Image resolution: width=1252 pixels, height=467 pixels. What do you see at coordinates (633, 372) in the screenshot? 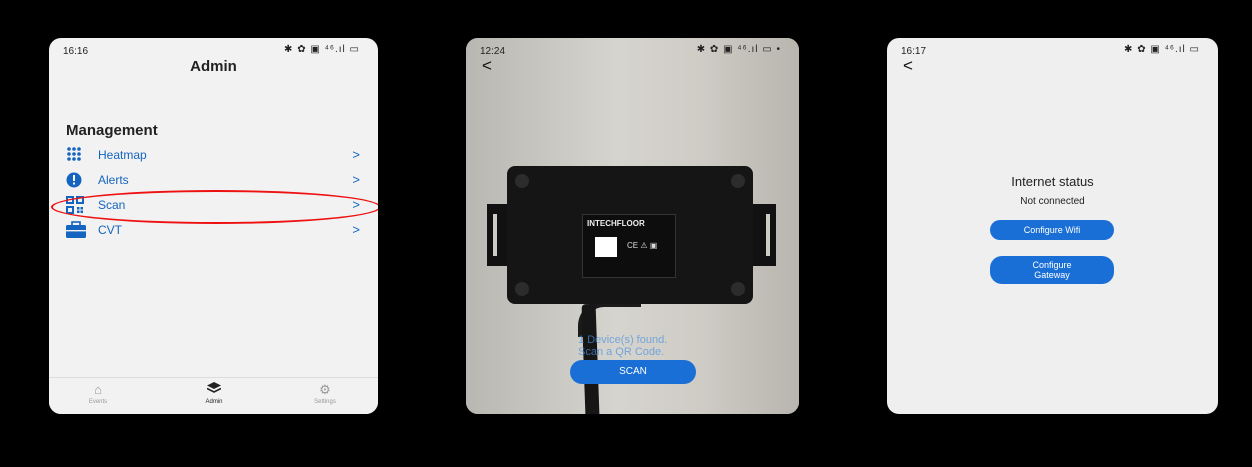
I see `scan-button: SCAN` at bounding box center [633, 372].